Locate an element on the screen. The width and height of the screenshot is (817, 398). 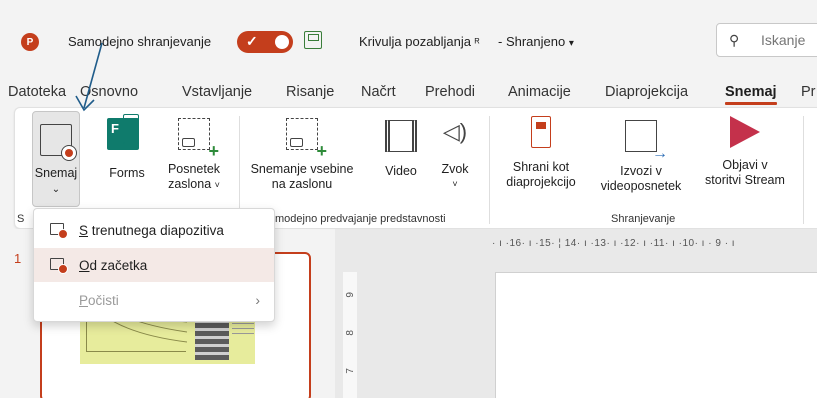
forms-label: Forms is located at coordinates (127, 173).